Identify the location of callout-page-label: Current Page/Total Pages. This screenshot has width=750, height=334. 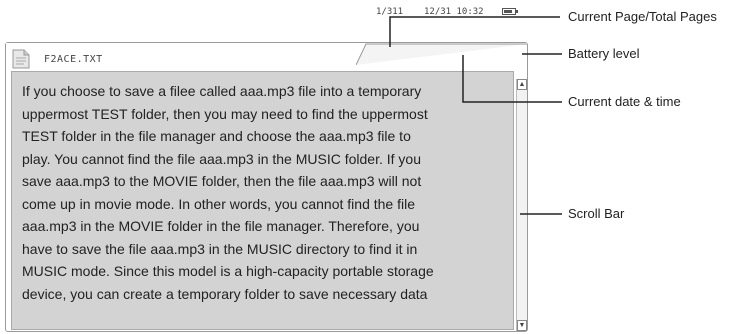
(642, 16).